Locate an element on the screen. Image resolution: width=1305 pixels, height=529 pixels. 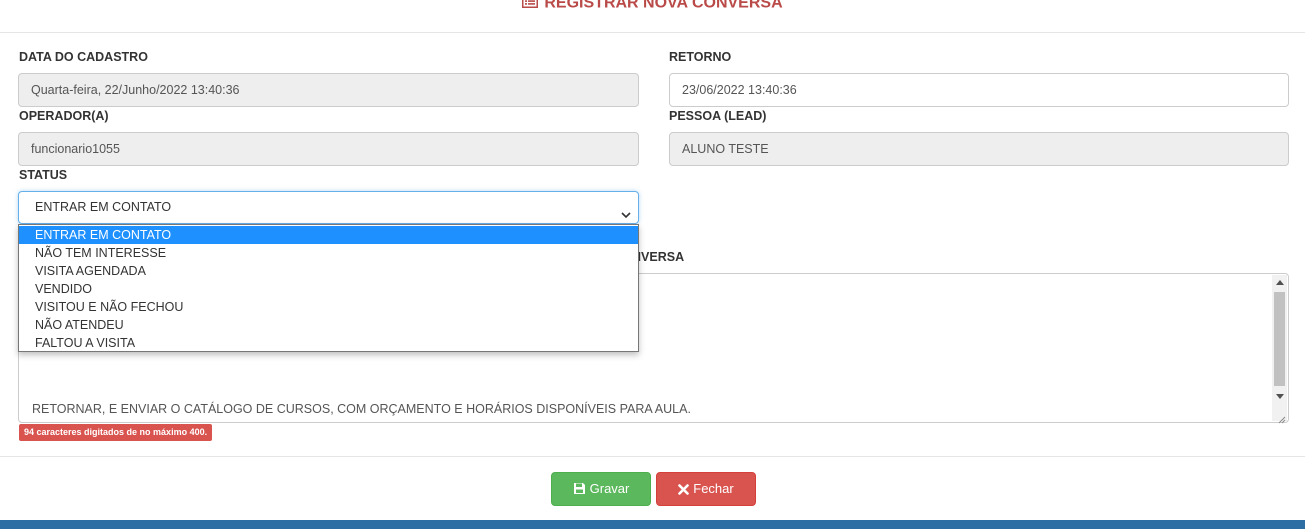
pessoa-field: ALUNO TESTE is located at coordinates (979, 149).